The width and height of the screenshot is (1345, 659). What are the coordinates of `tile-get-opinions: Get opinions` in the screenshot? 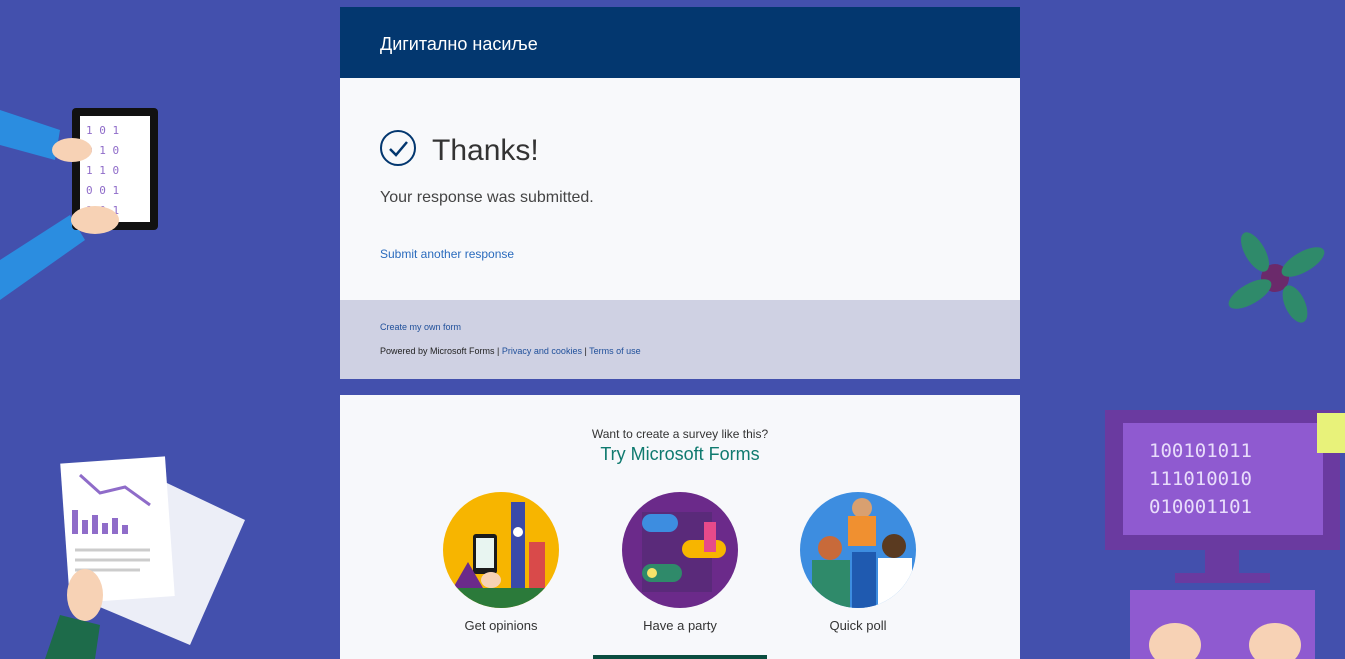 It's located at (501, 562).